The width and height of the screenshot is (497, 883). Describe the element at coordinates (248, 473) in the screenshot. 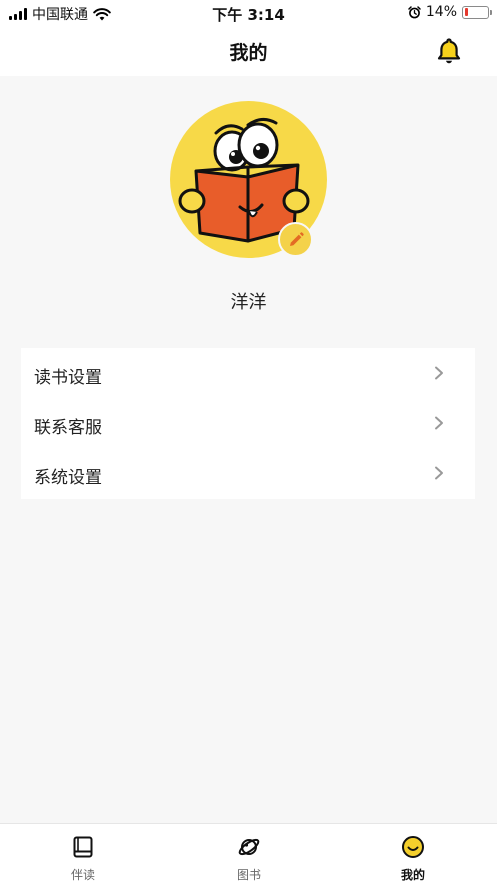

I see `menu-item-system-settings: 系统设置` at that location.